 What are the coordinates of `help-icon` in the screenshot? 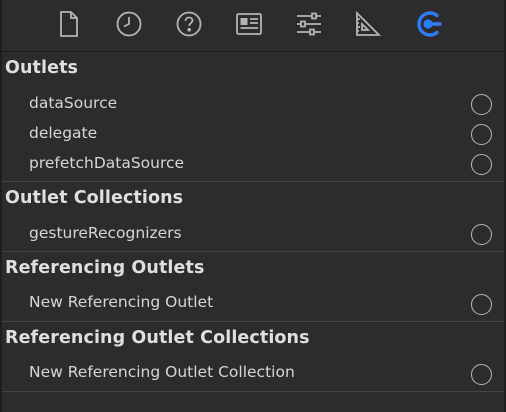 It's located at (189, 24).